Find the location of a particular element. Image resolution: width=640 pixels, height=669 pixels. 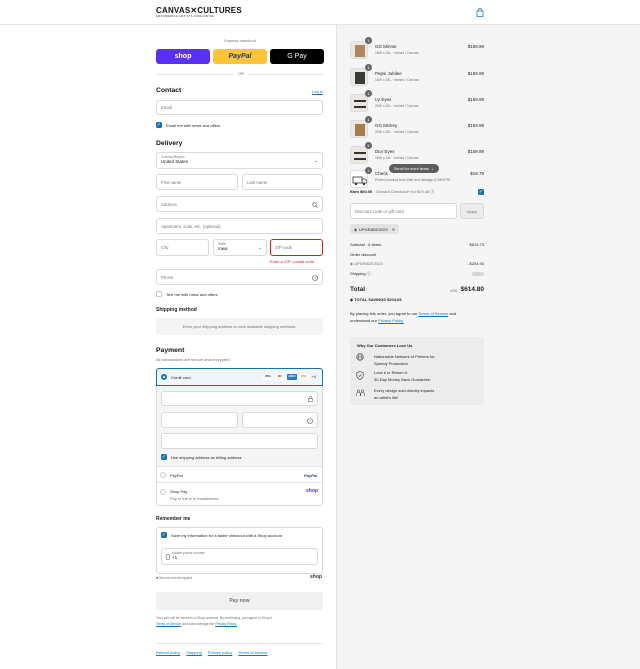

billing-same-label: Use shipping address as billing address is located at coordinates (206, 457).